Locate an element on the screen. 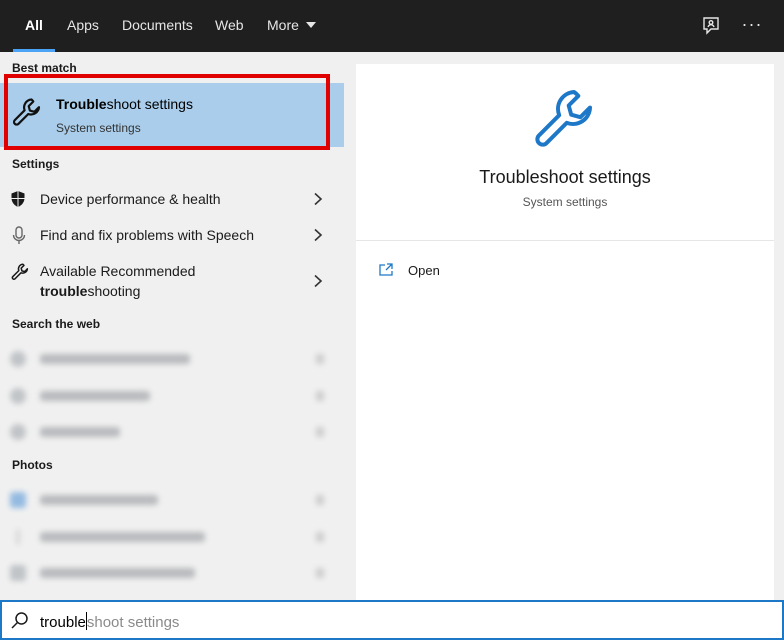 Image resolution: width=784 pixels, height=640 pixels. settings-item-device-performance: Device performance & health is located at coordinates (172, 200).